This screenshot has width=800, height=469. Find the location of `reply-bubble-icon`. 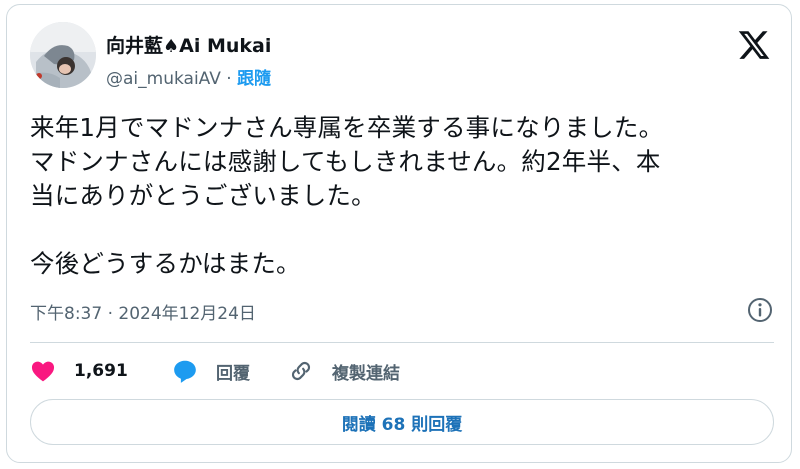

reply-bubble-icon is located at coordinates (185, 371).